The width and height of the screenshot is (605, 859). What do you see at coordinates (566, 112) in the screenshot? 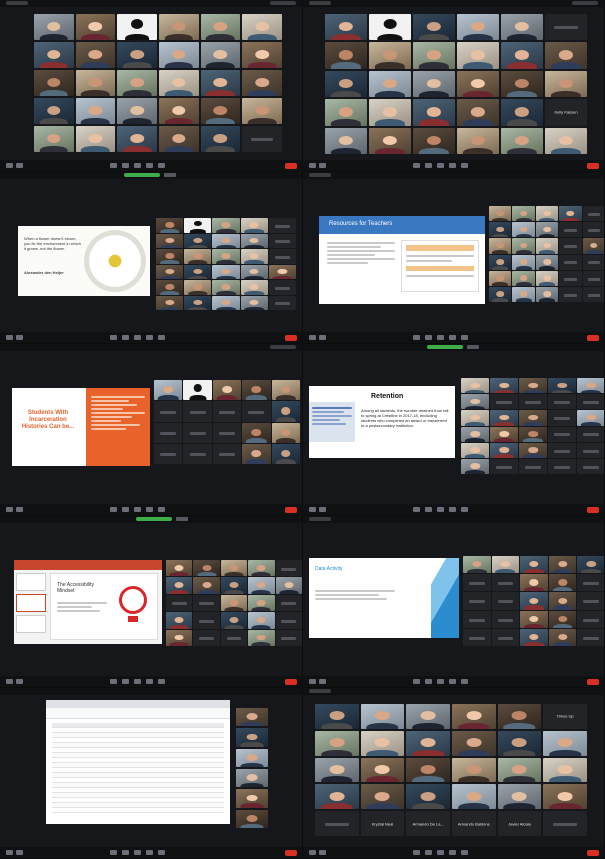
I see `participant-video-tile: Kelly Kassen` at bounding box center [566, 112].